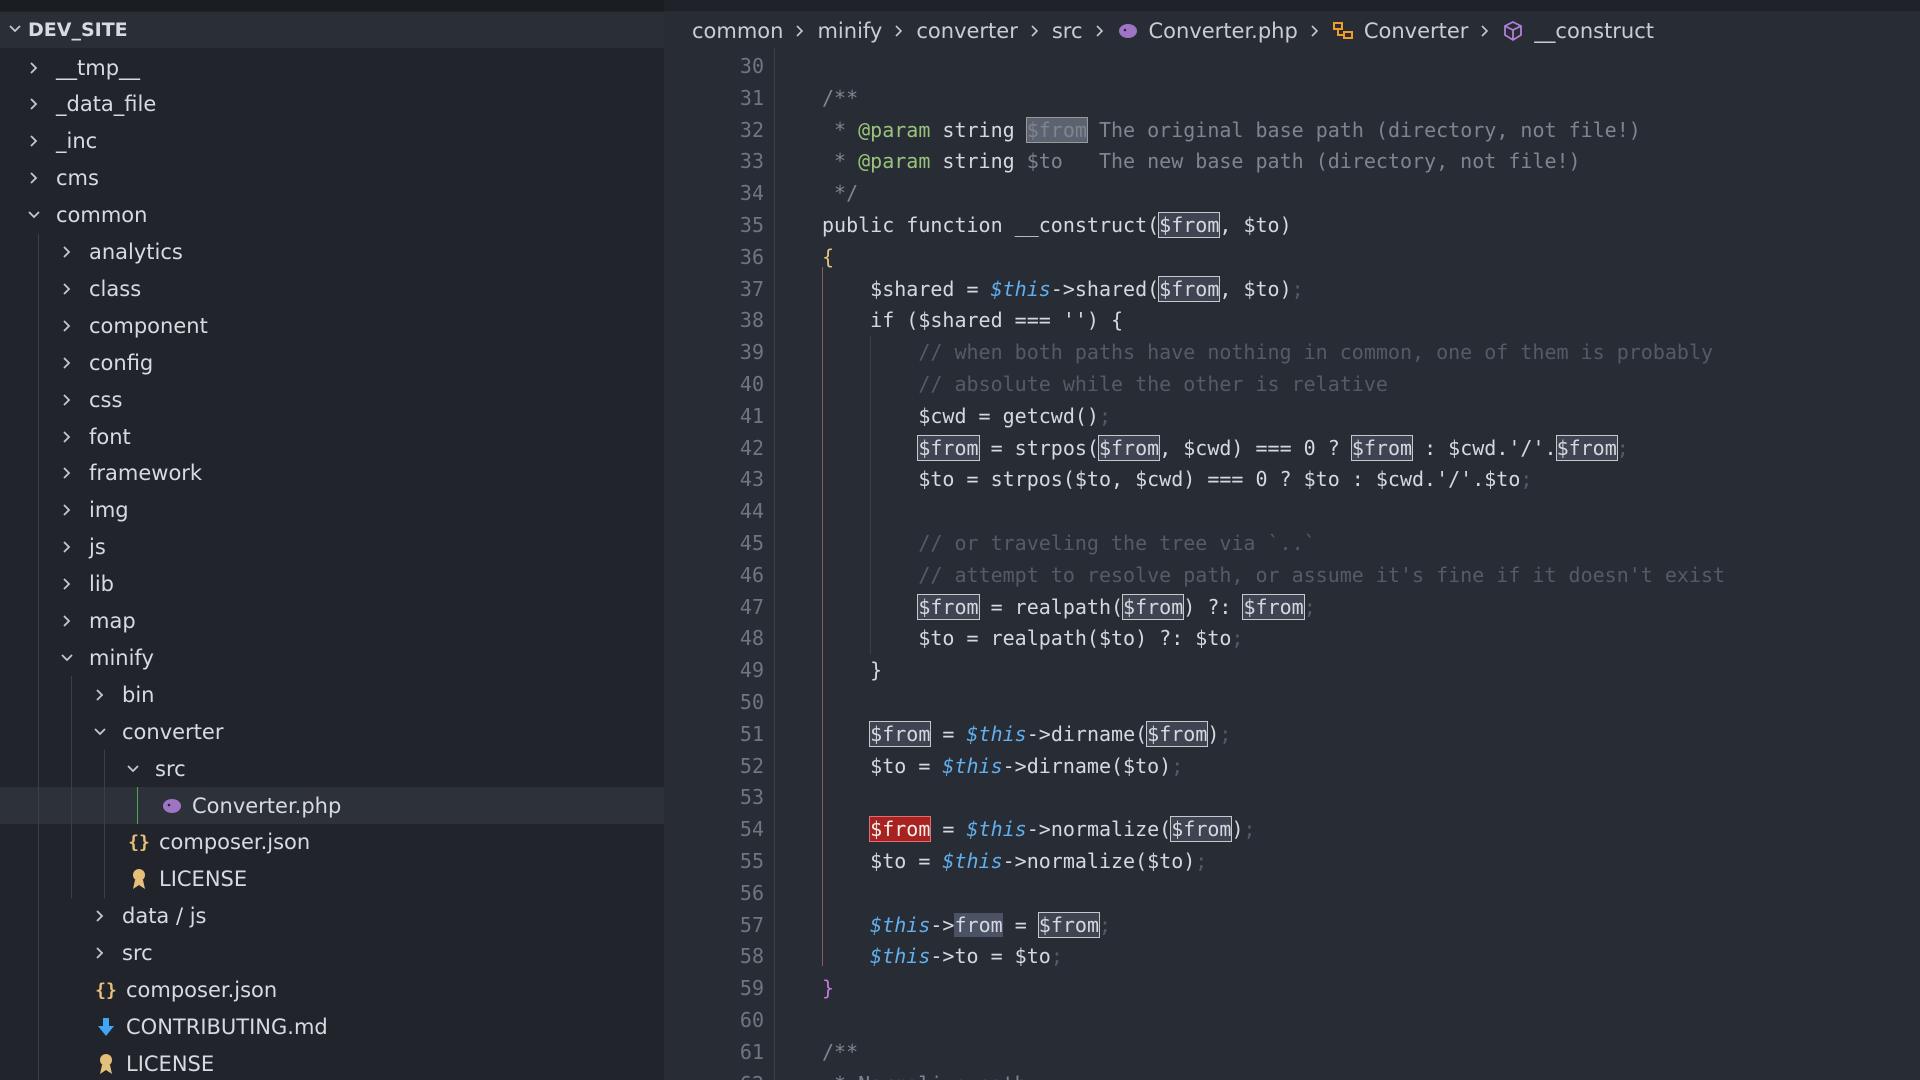 This screenshot has height=1080, width=1920. I want to click on code-line: 36 {, so click(1292, 257).